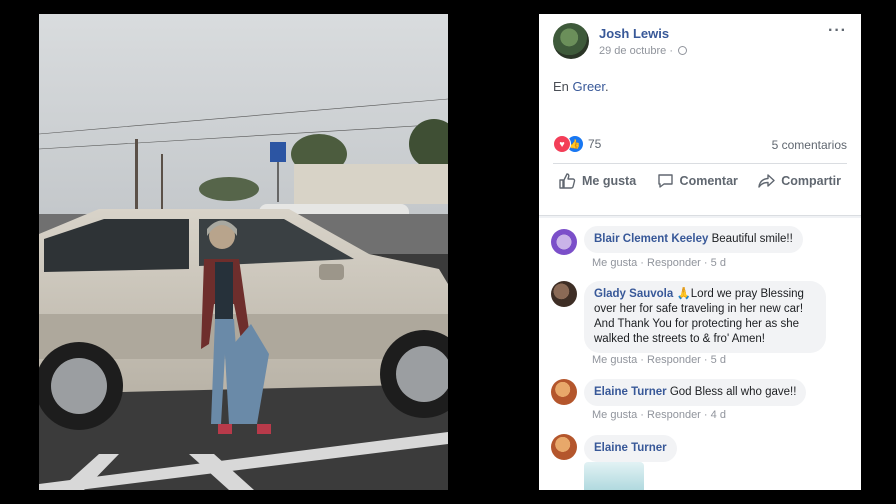  I want to click on commenter-name: Glady Sauvola, so click(633, 294).